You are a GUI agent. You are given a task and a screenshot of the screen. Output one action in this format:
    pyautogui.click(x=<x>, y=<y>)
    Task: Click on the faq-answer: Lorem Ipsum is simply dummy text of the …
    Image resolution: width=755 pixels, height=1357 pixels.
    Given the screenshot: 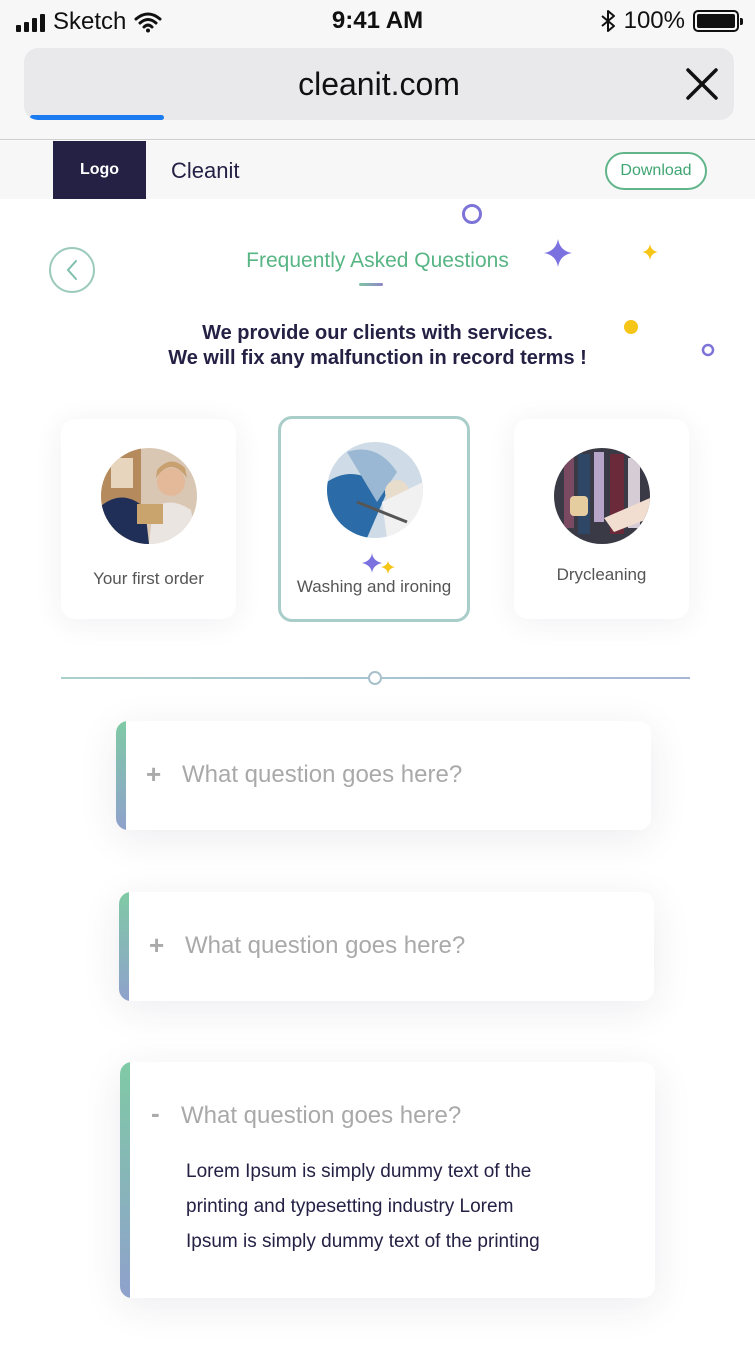 What is the action you would take?
    pyautogui.click(x=363, y=1206)
    